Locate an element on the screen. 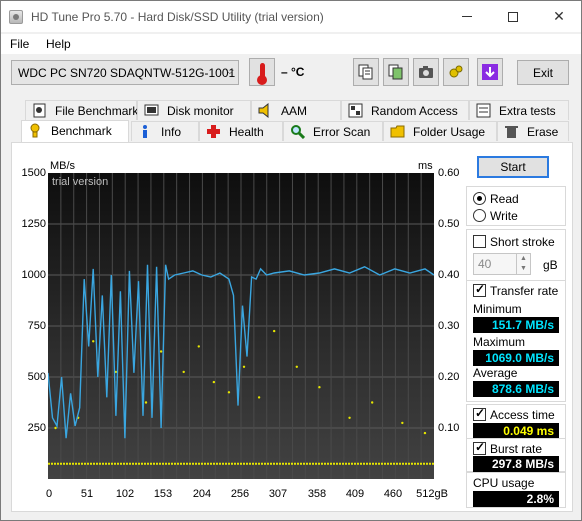  folder-icon is located at coordinates (397, 131).